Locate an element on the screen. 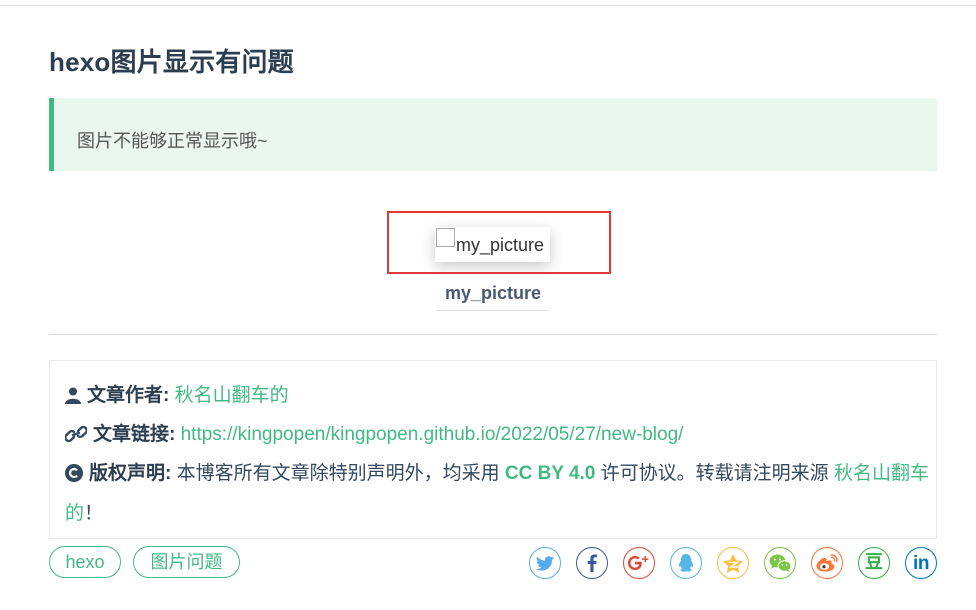  author-line: 文章作者: 秋名山翻车的 is located at coordinates (177, 395).